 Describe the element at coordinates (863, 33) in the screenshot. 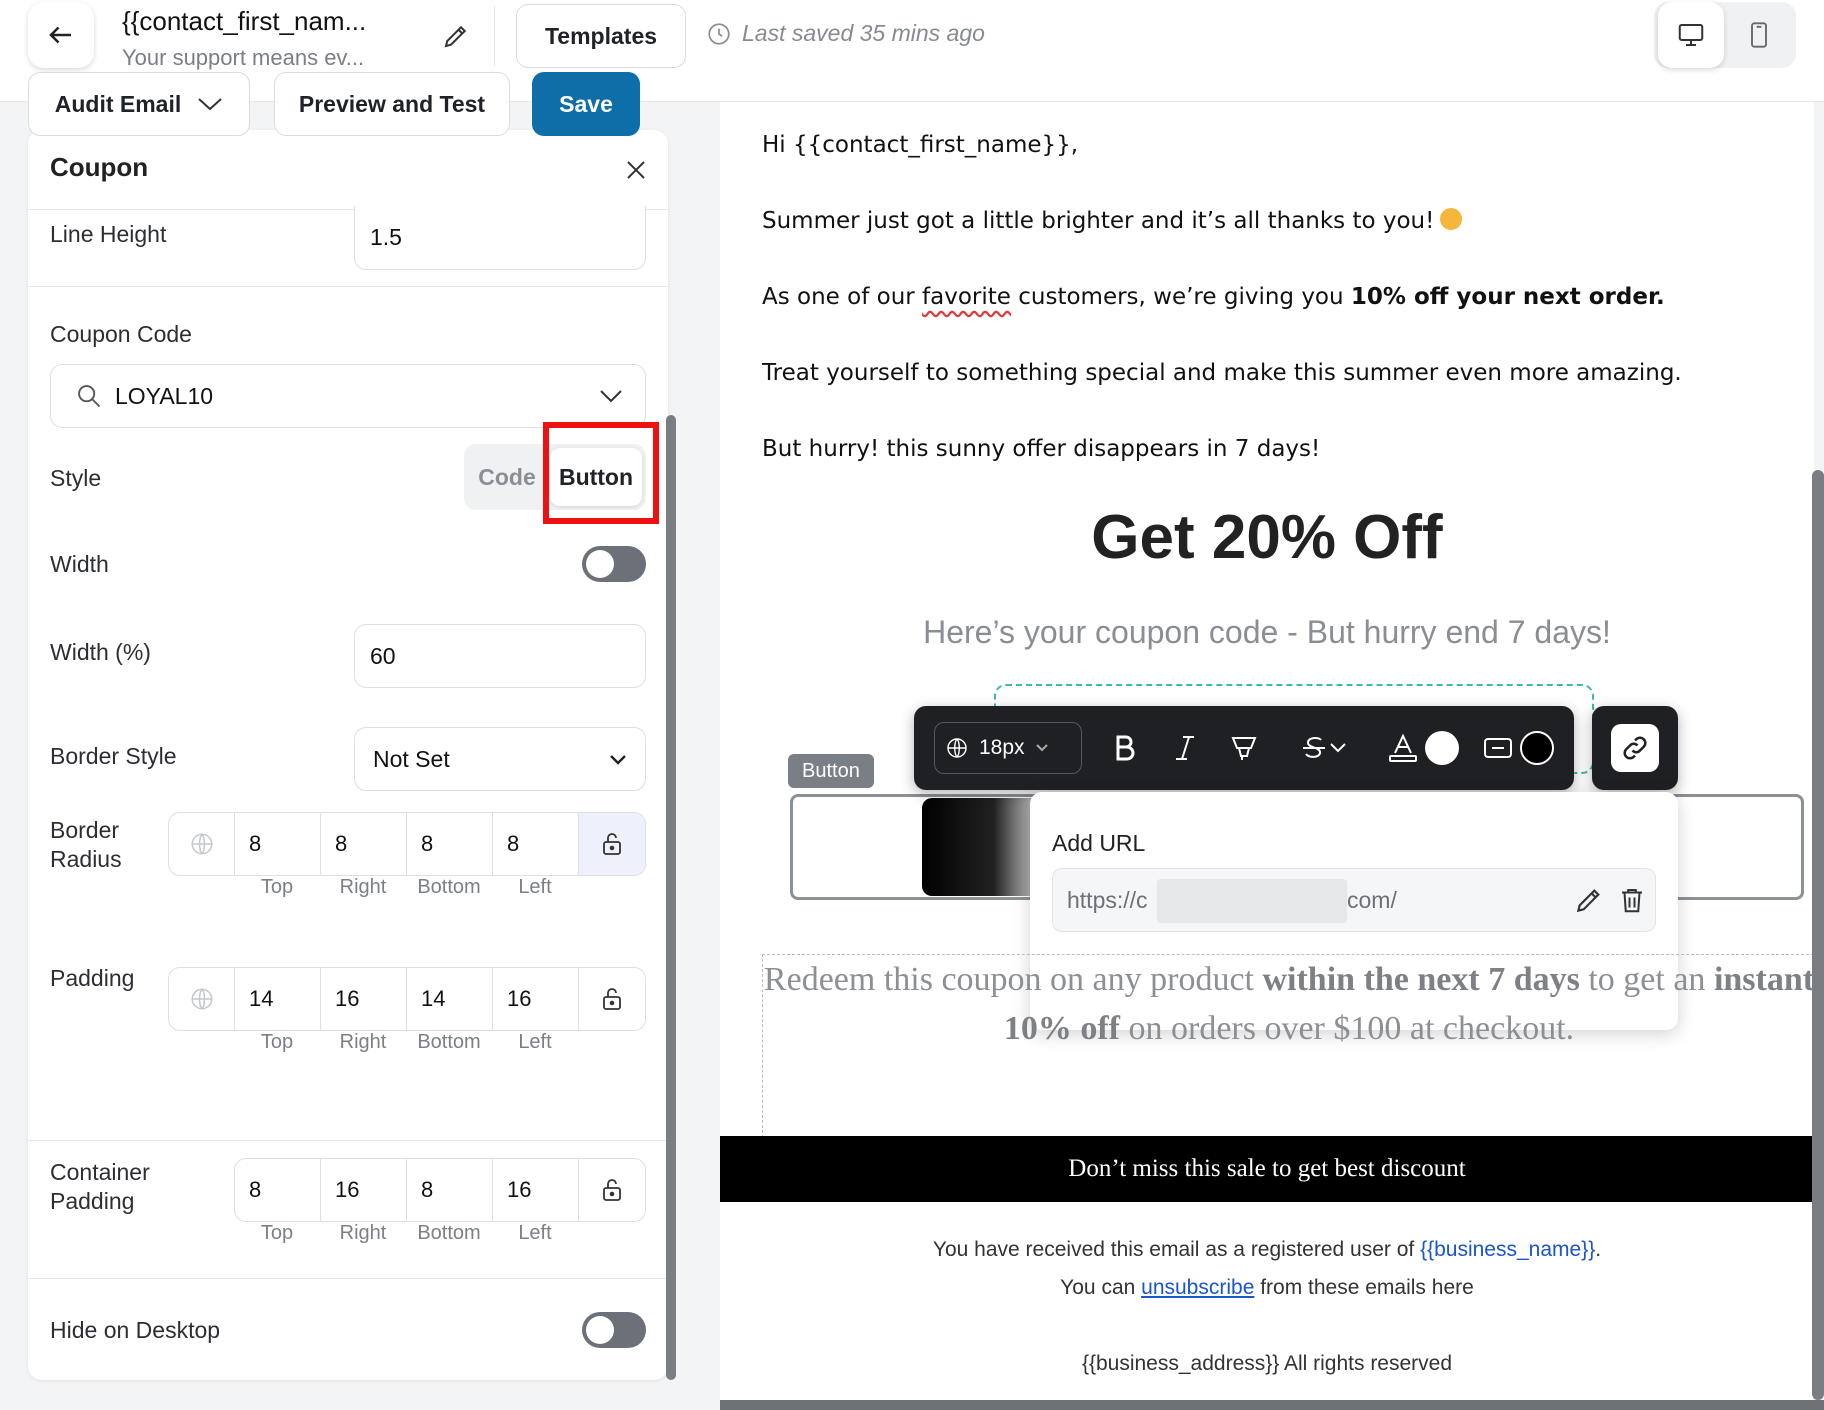

I see `save-status-text: Last saved 35 mins ago` at that location.